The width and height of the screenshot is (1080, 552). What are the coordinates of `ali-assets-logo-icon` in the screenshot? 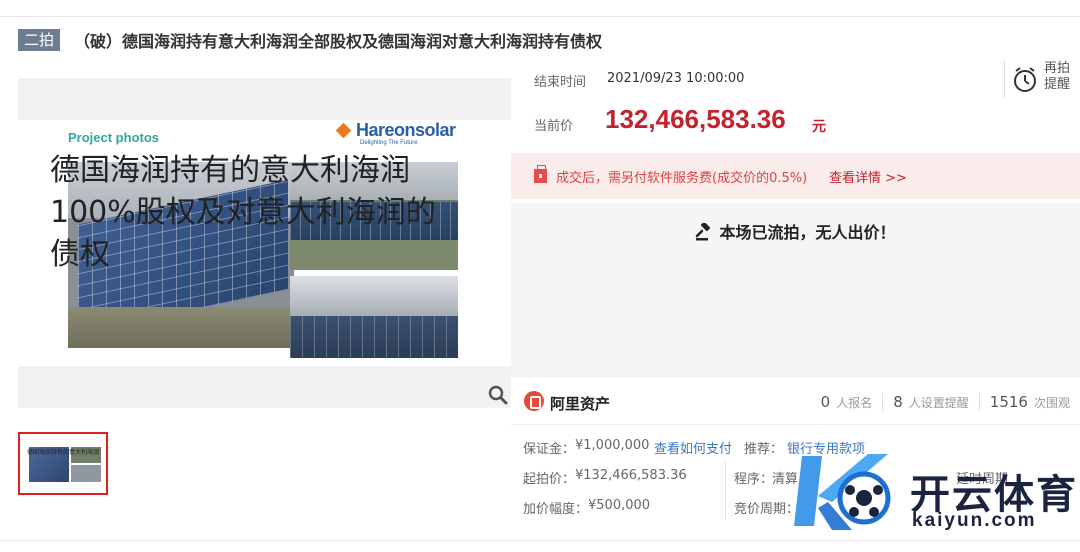 It's located at (534, 401).